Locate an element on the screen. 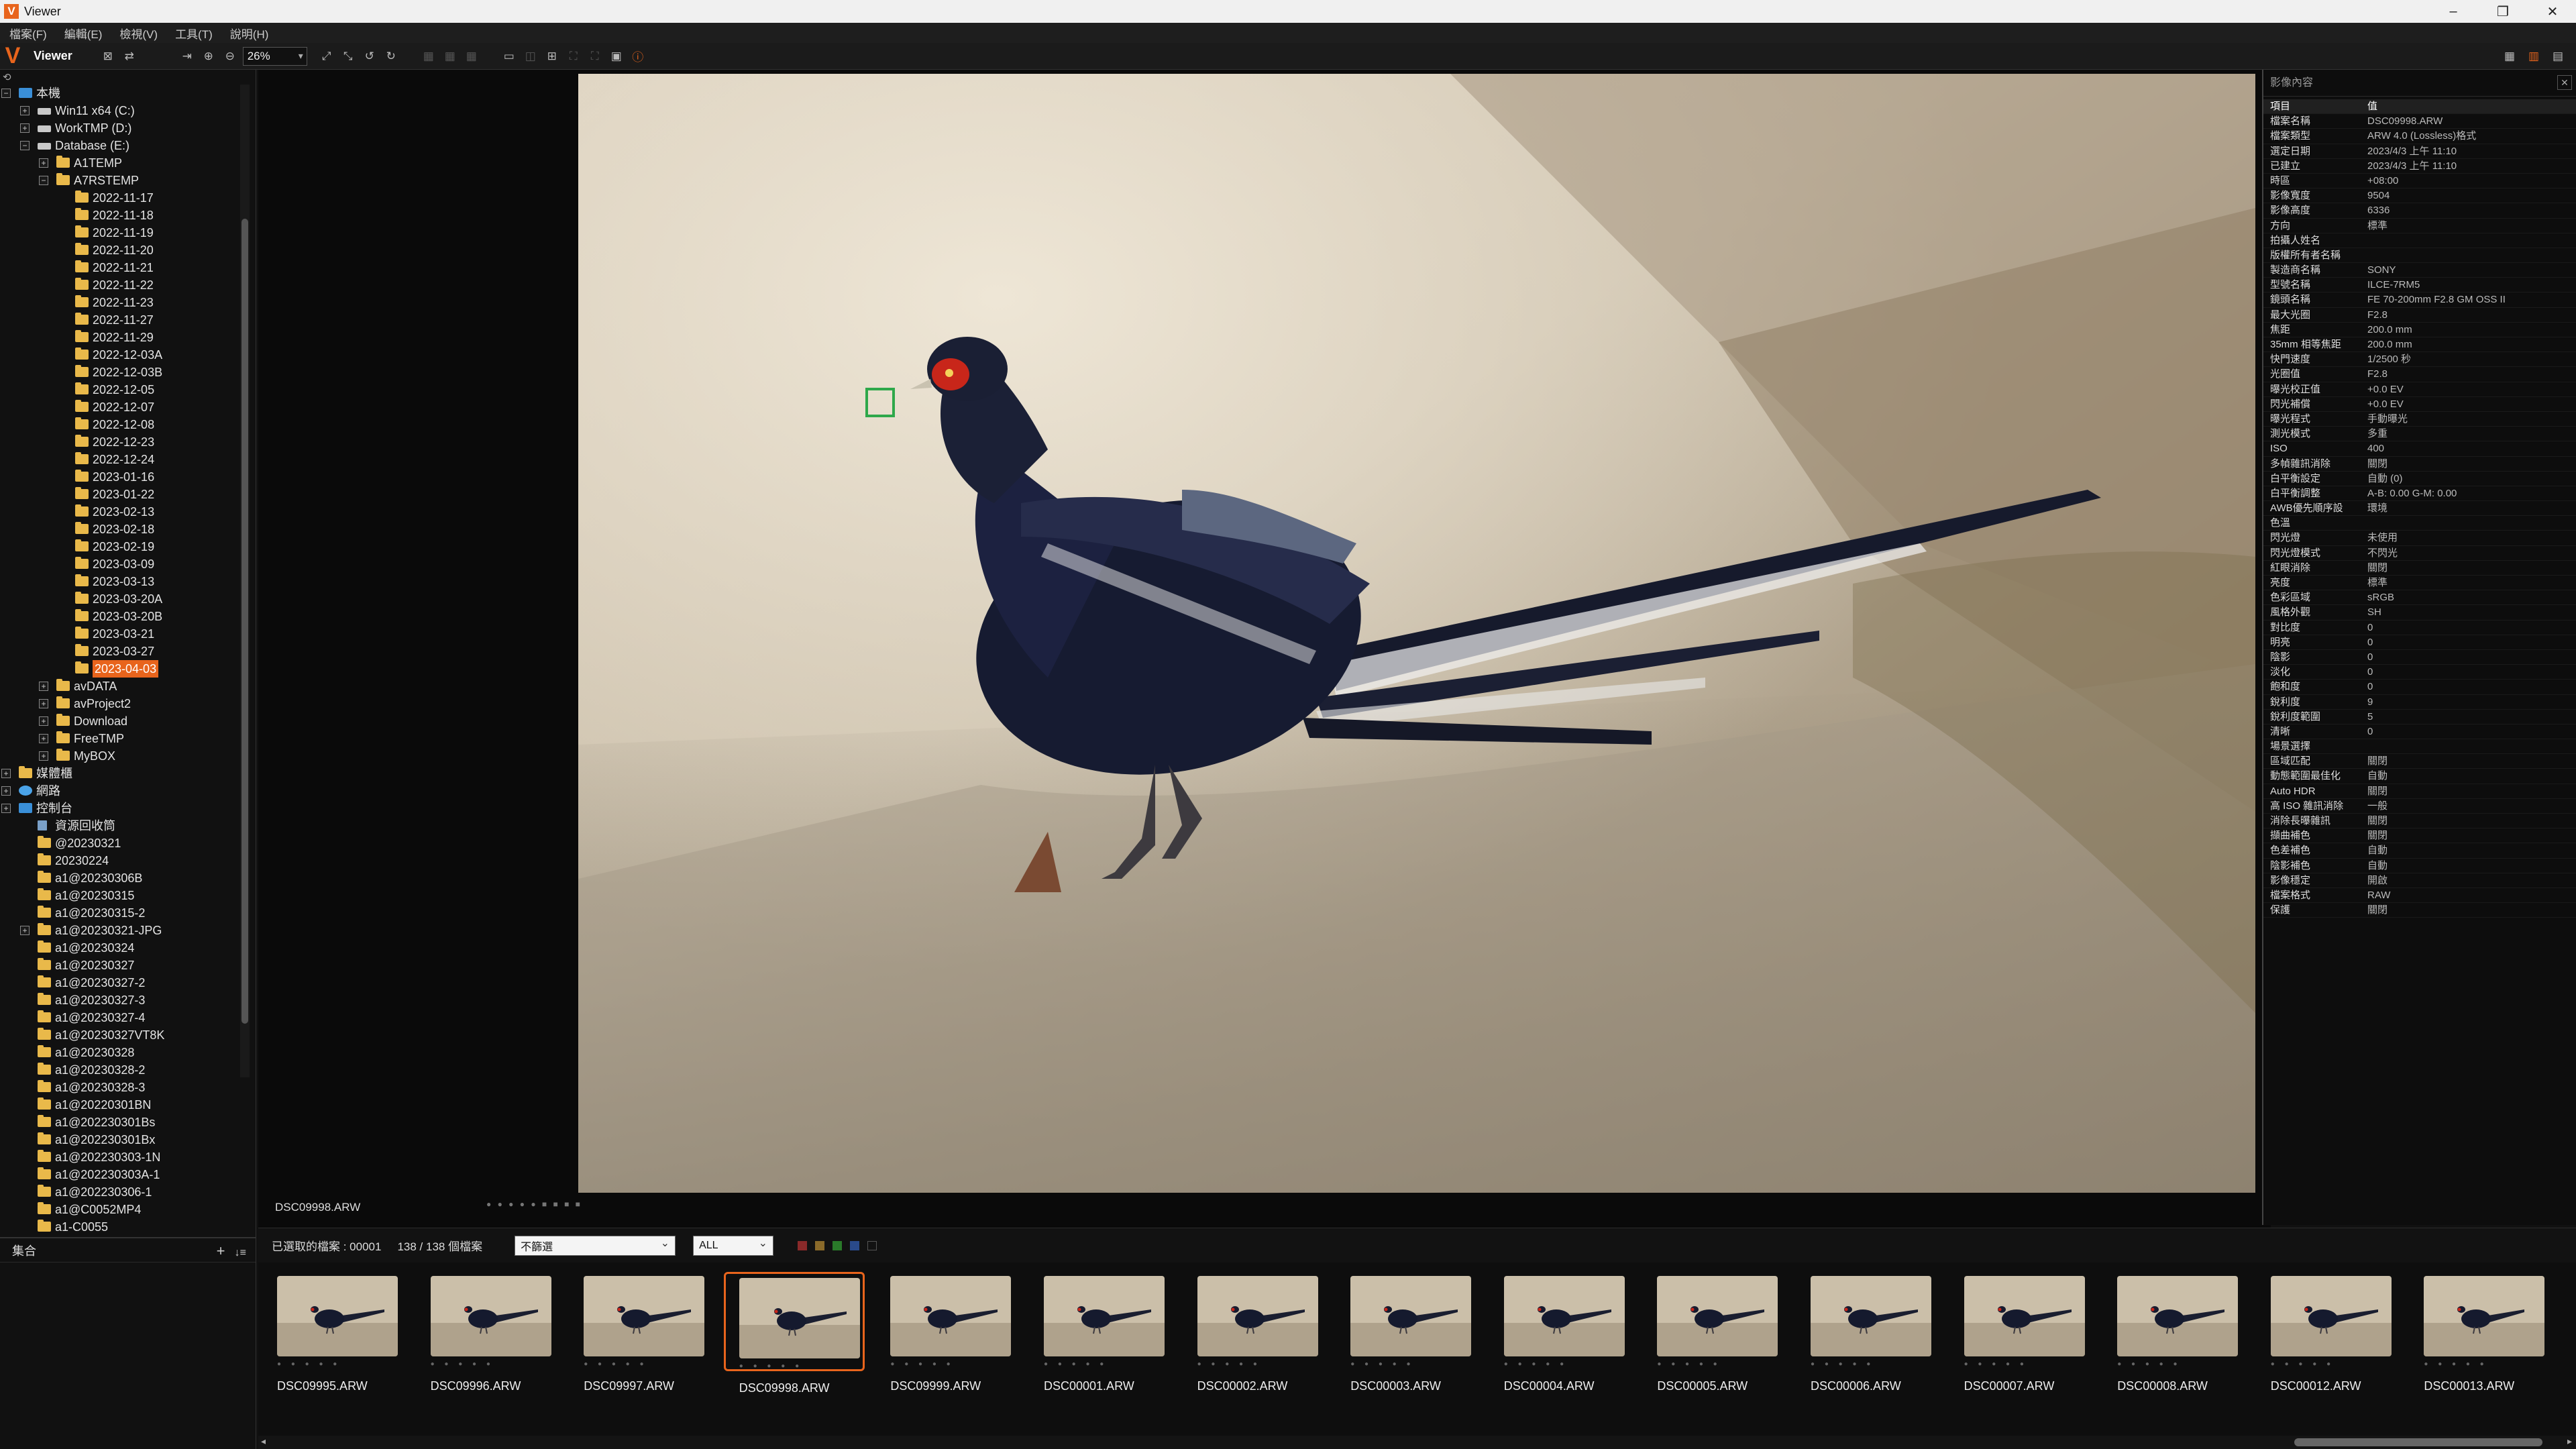 The height and width of the screenshot is (1449, 2576). image-icon: ▣ is located at coordinates (616, 56).